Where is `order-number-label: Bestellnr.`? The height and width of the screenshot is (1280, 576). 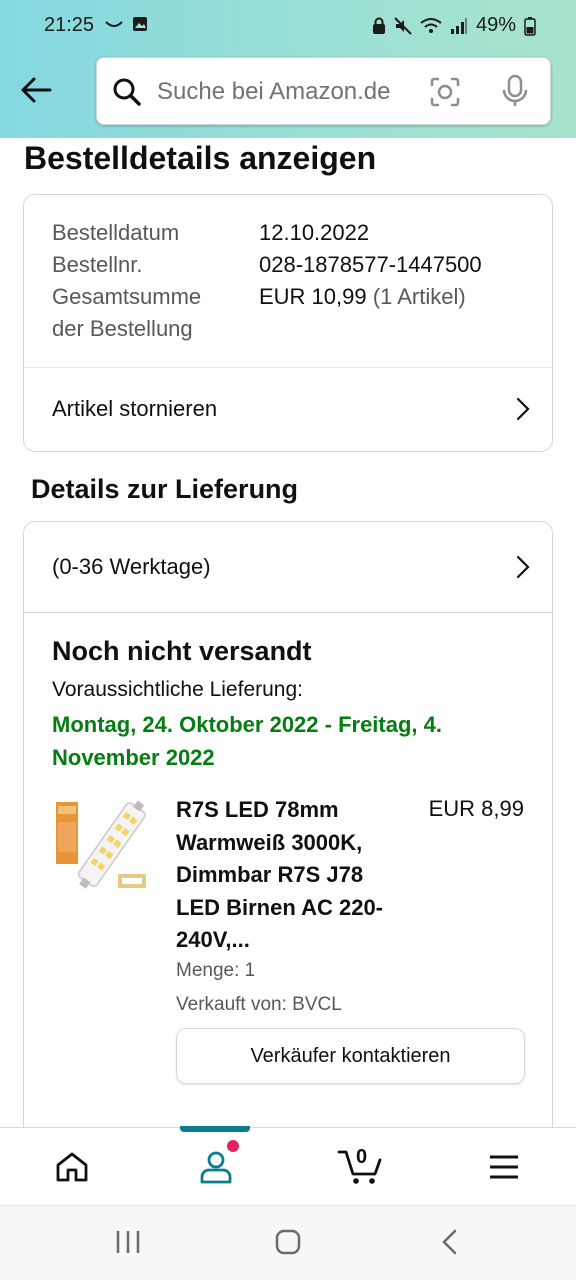 order-number-label: Bestellnr. is located at coordinates (97, 264).